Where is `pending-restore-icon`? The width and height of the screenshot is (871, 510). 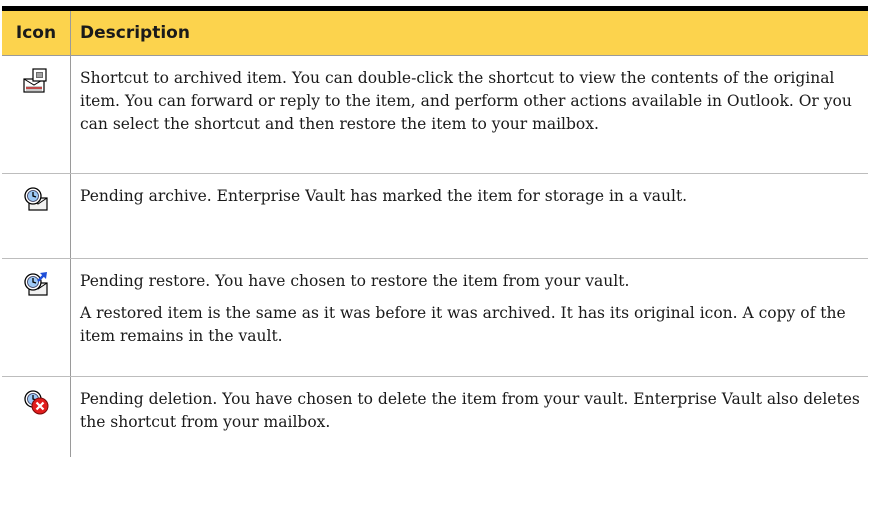
pending-restore-icon is located at coordinates (36, 284).